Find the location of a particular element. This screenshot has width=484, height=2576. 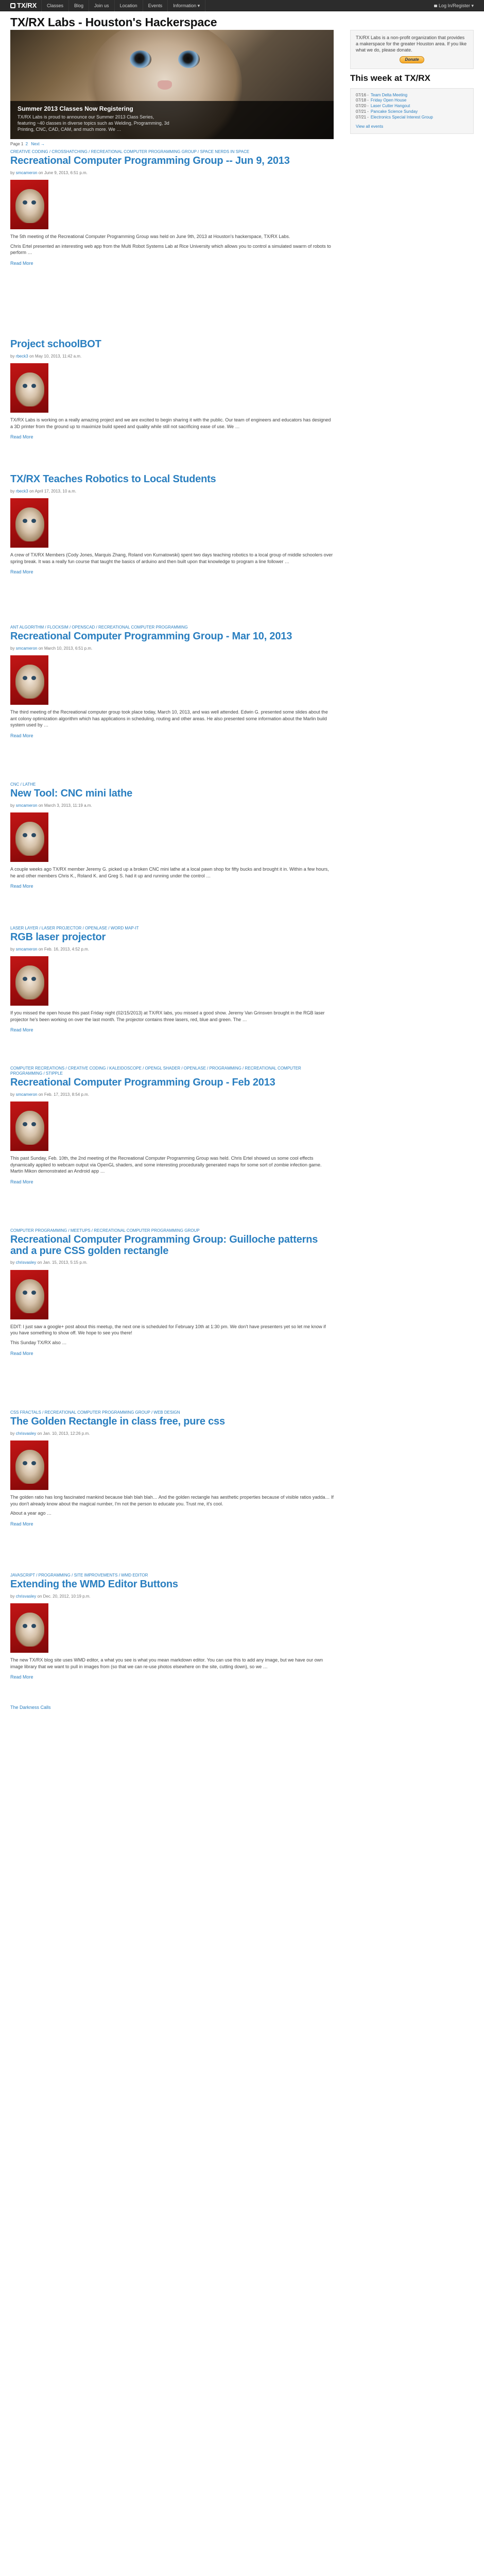

login-register-dropdown: Log In/Register ▾ is located at coordinates (454, 6).